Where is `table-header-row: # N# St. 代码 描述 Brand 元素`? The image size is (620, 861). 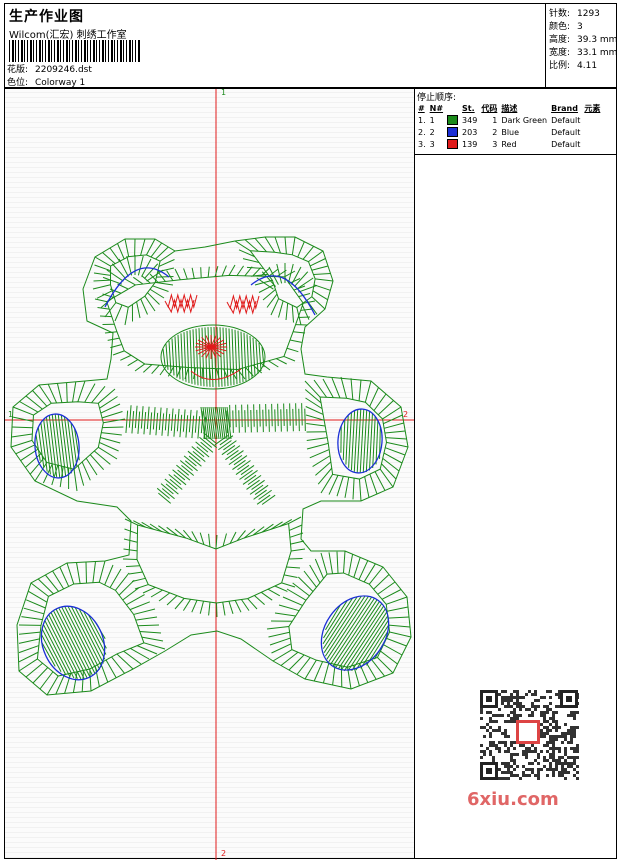 table-header-row: # N# St. 代码 描述 Brand 元素 is located at coordinates (509, 108).